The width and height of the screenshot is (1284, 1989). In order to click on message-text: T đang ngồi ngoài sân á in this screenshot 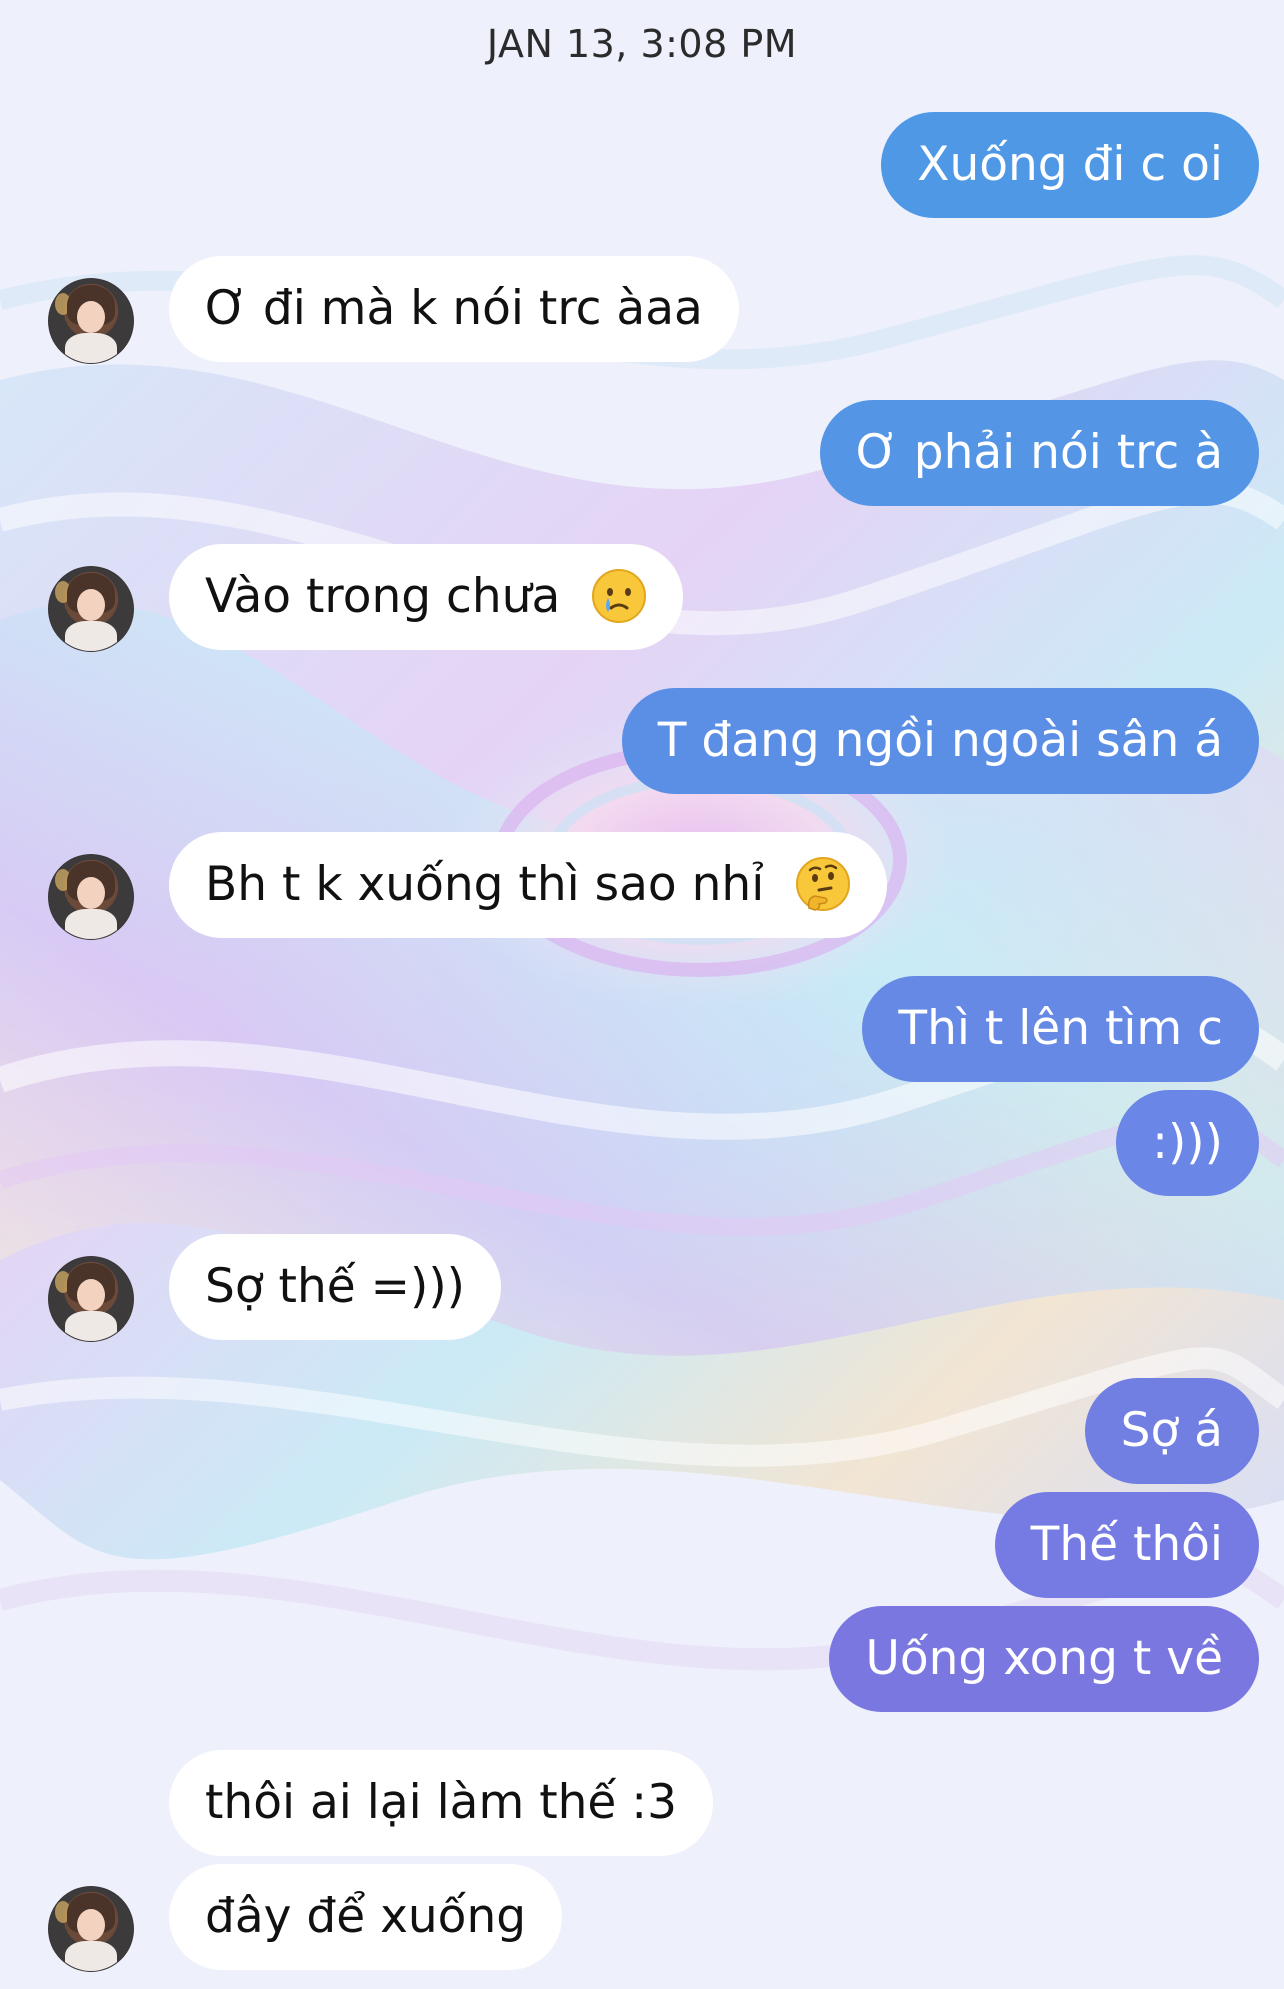, I will do `click(940, 740)`.